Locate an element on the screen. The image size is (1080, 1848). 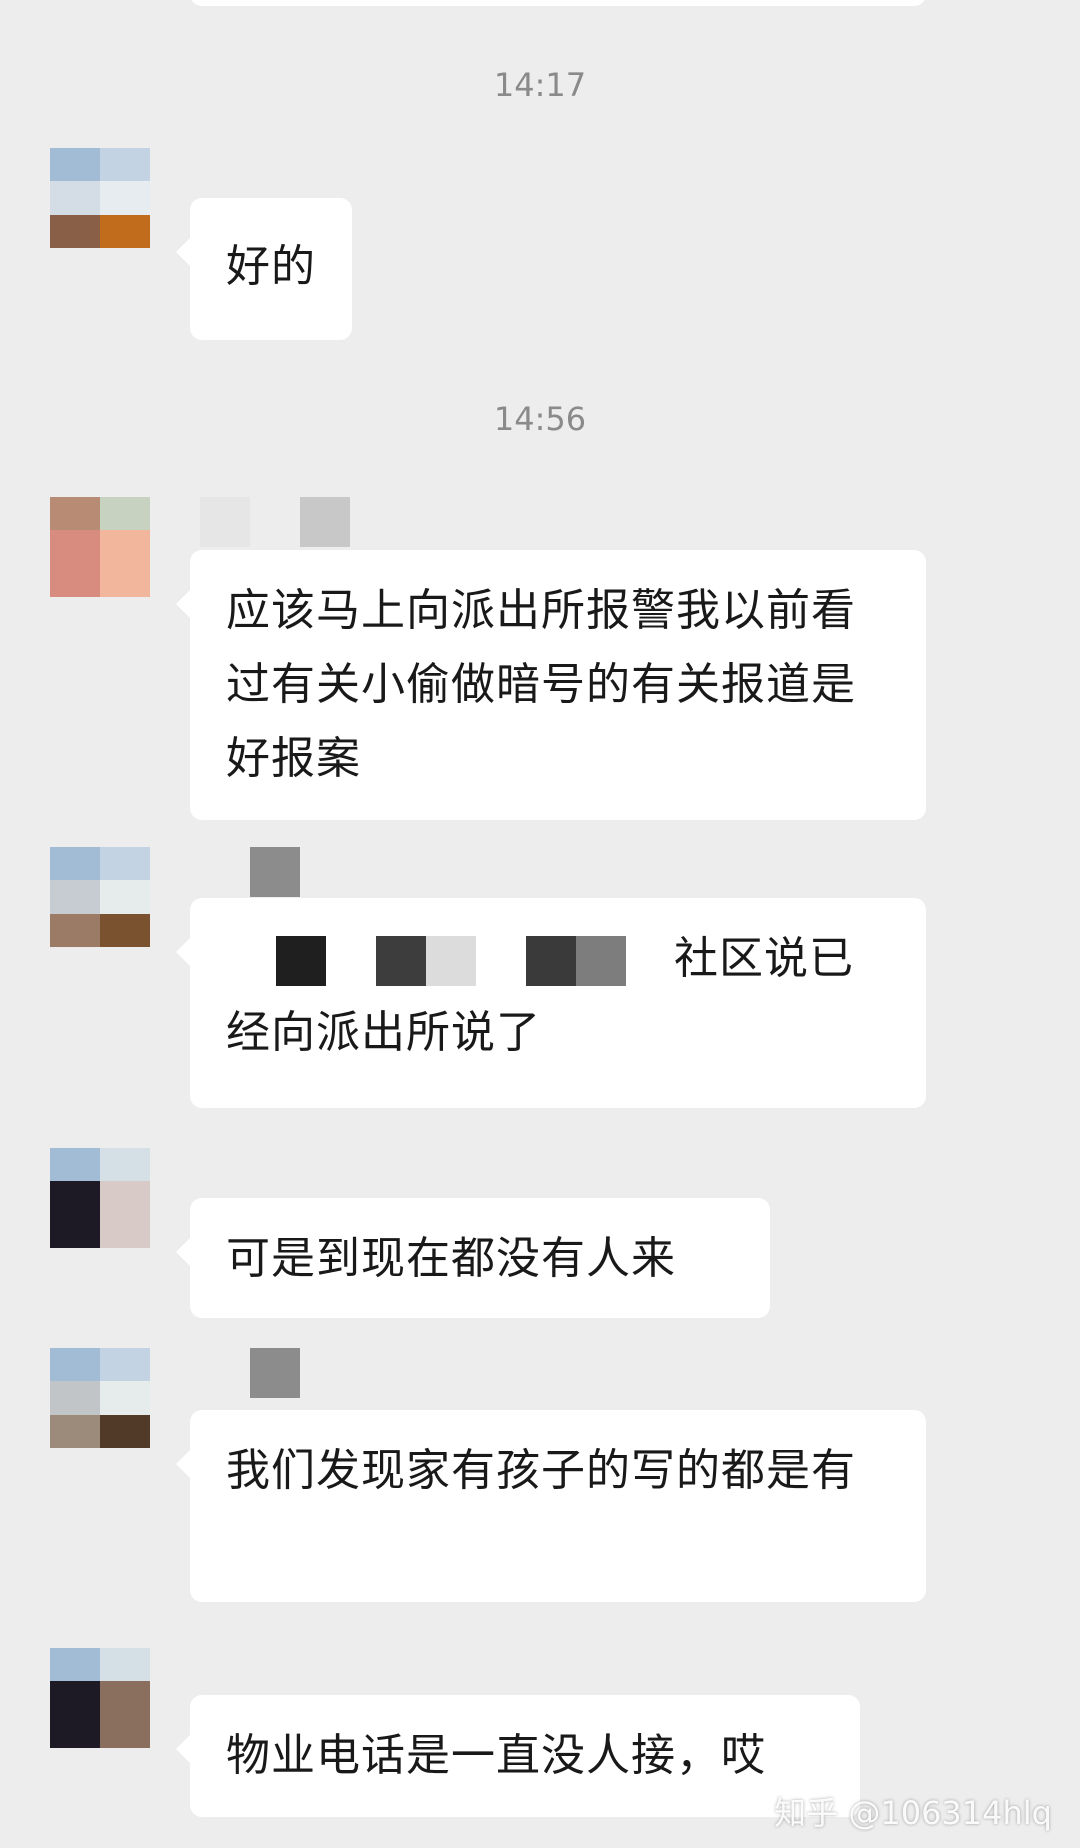
message-bubble: 我们发现家有孩子的写的都是有 is located at coordinates (551, 1506).